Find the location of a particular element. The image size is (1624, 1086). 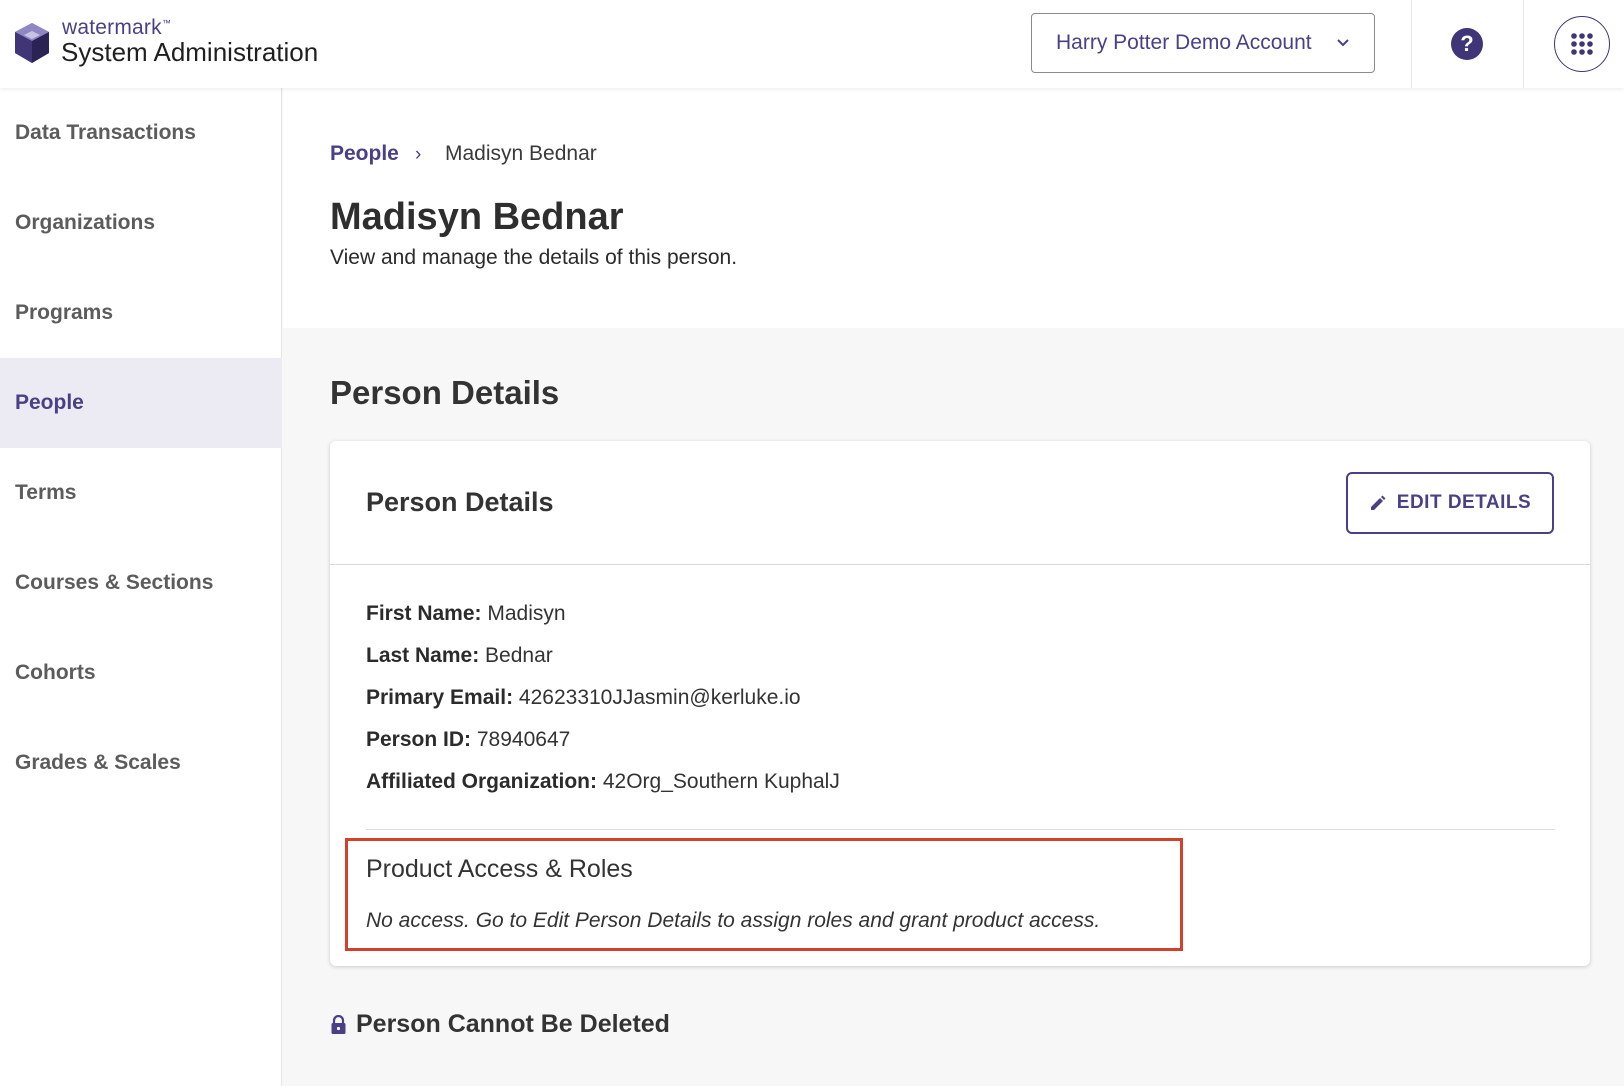

card-title: Person Details is located at coordinates (460, 502).